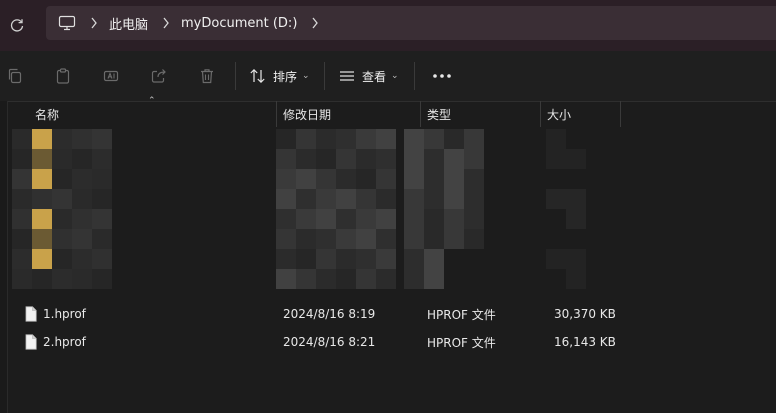 The image size is (776, 413). I want to click on sort-label: 排序, so click(285, 76).